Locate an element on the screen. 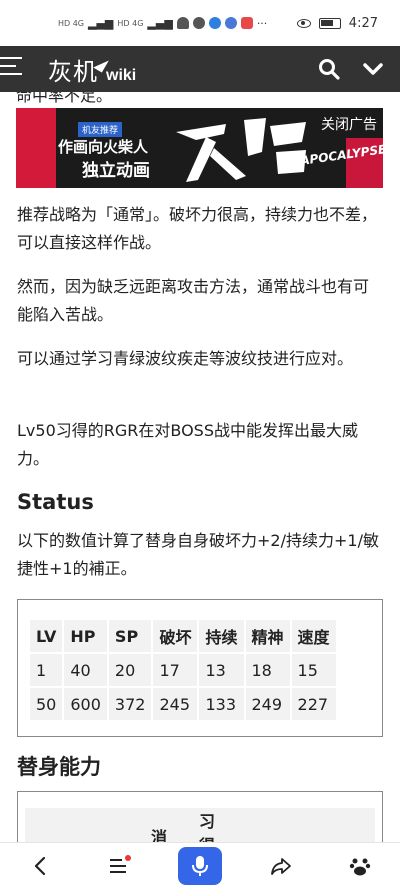  signal-indicator-2: HD 4G is located at coordinates (130, 23).